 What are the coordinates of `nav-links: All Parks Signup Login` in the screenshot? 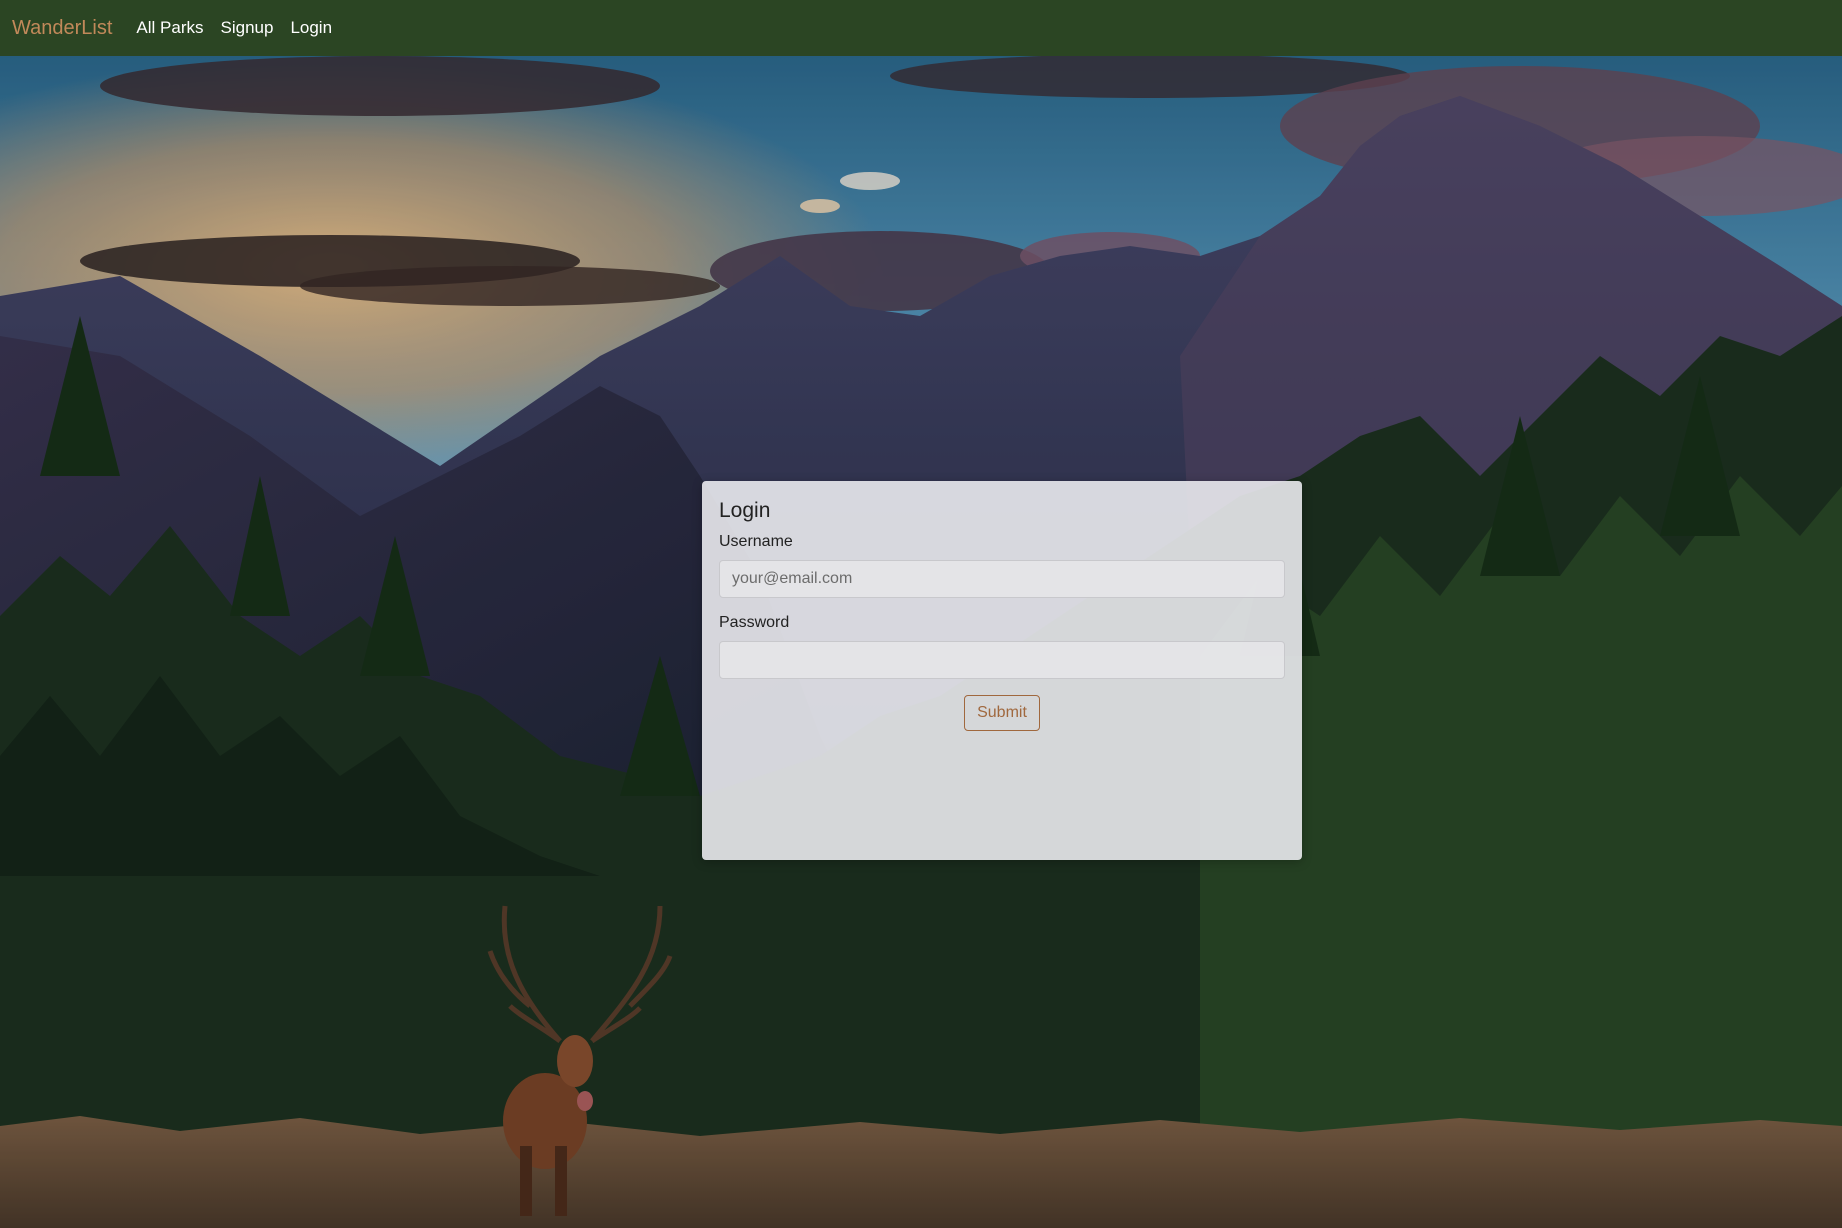 It's located at (242, 28).